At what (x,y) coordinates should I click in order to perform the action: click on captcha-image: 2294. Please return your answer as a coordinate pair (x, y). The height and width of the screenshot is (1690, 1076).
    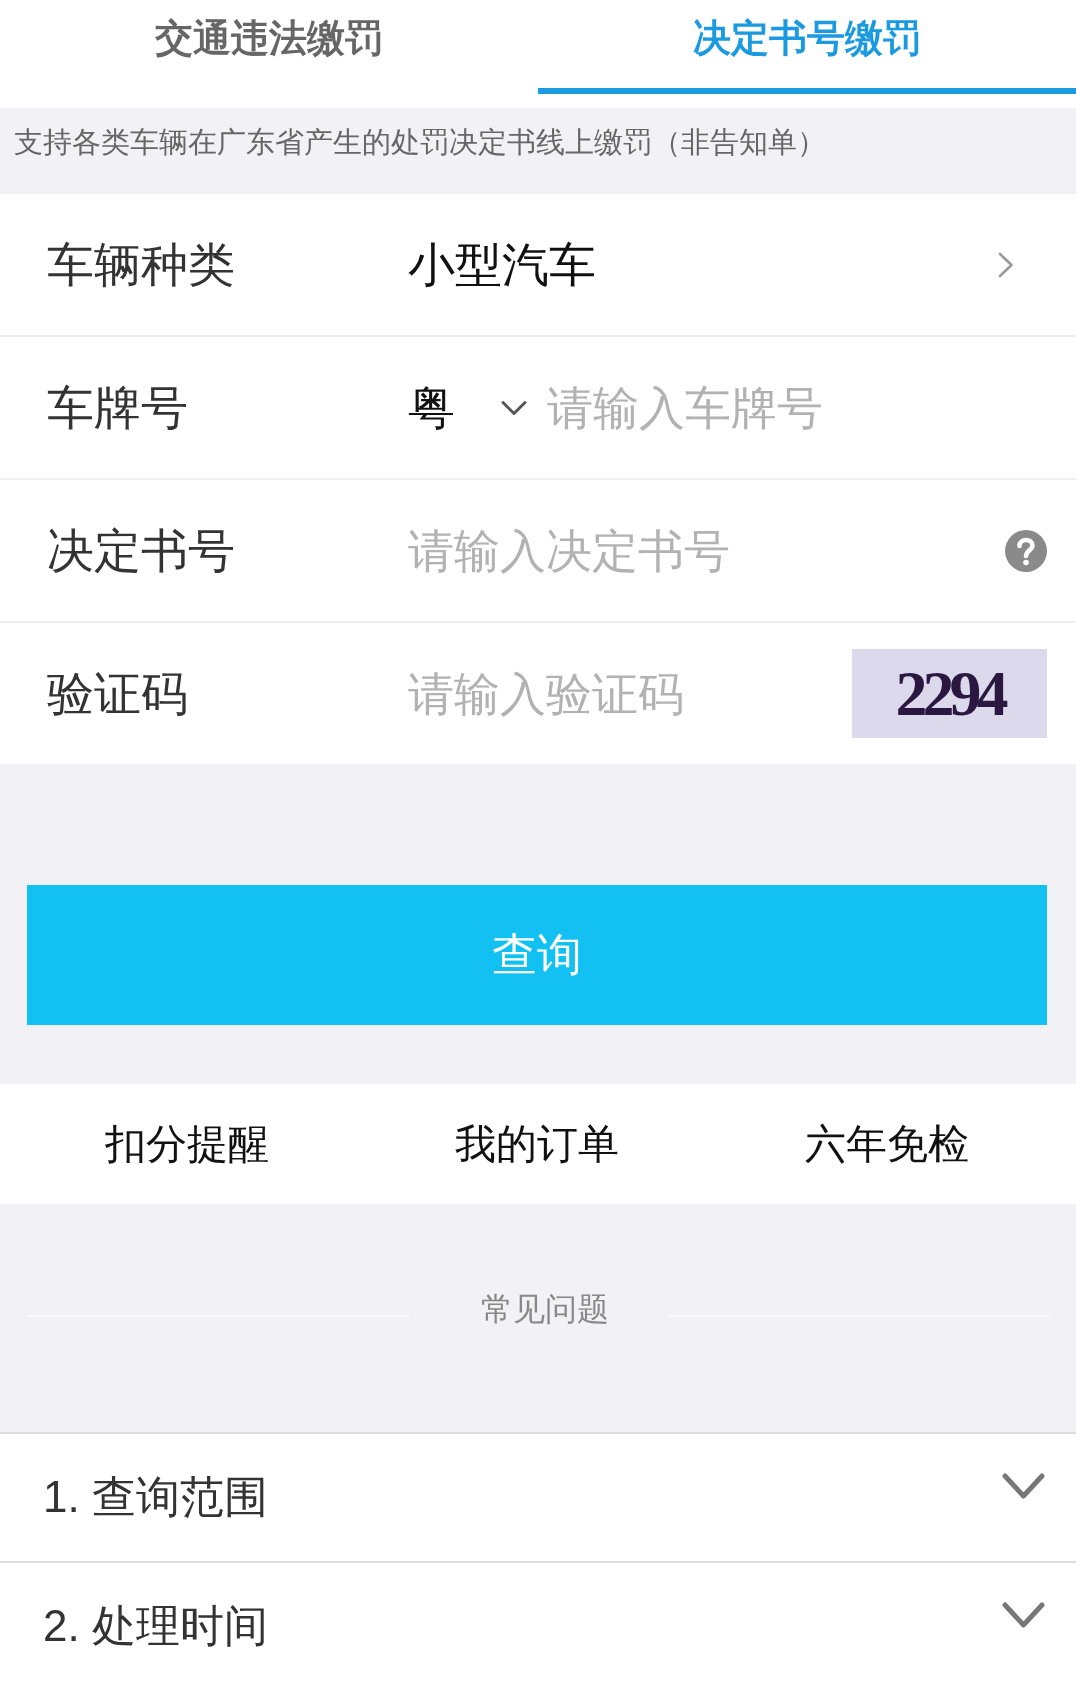
    Looking at the image, I should click on (949, 693).